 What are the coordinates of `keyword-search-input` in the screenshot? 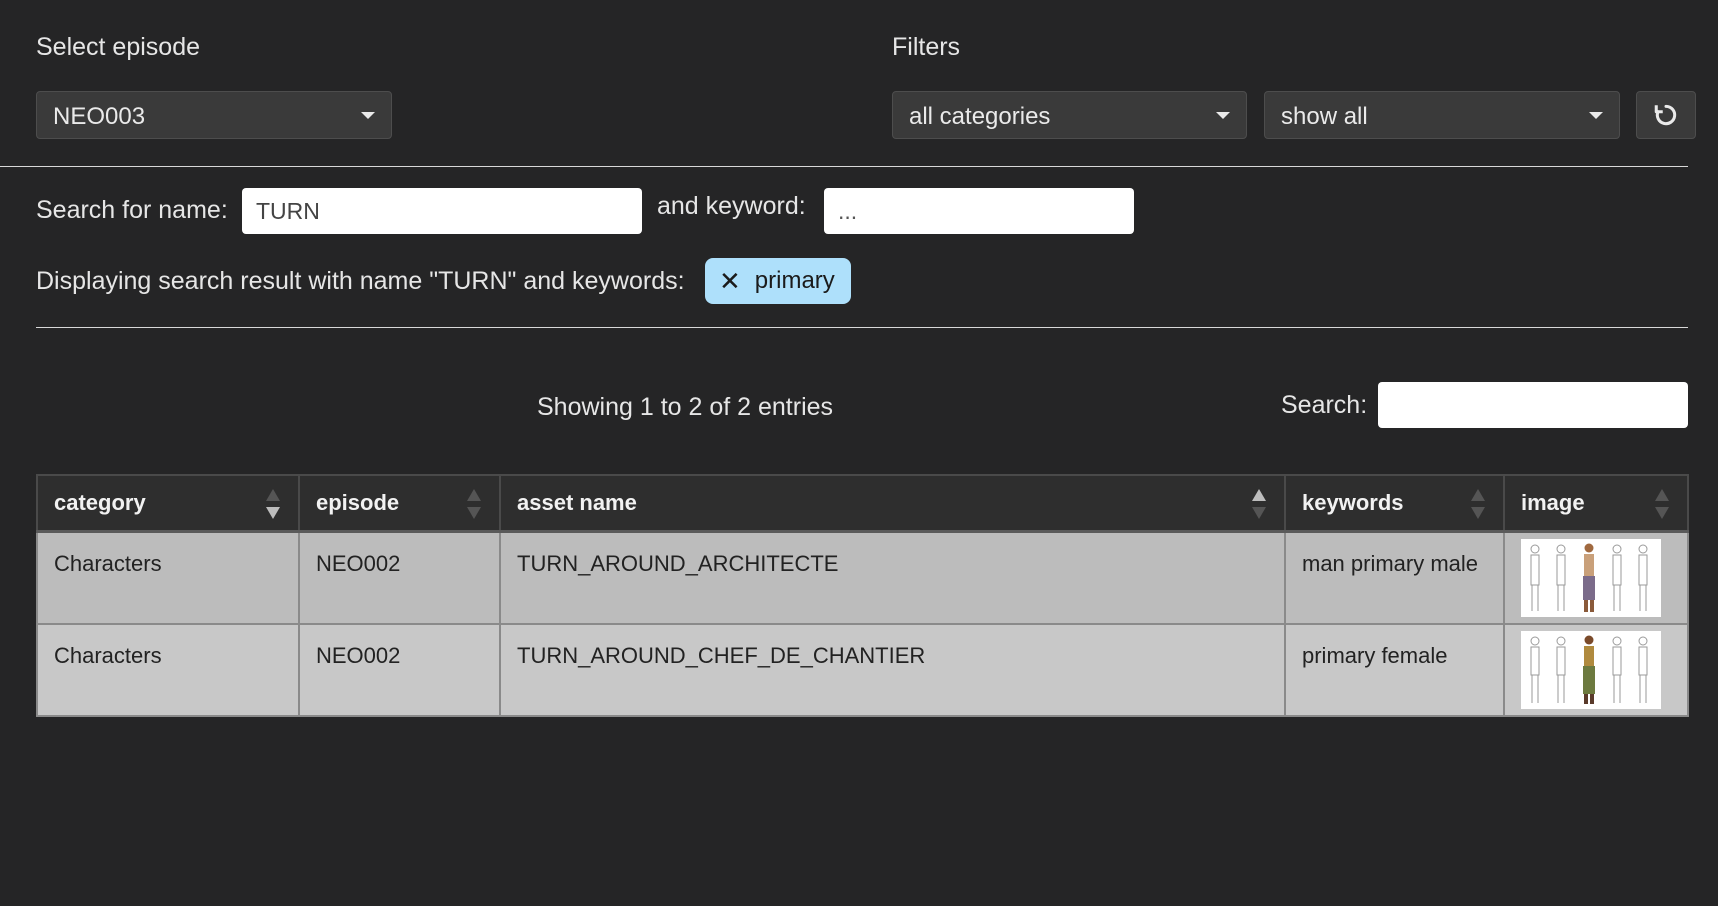 It's located at (979, 211).